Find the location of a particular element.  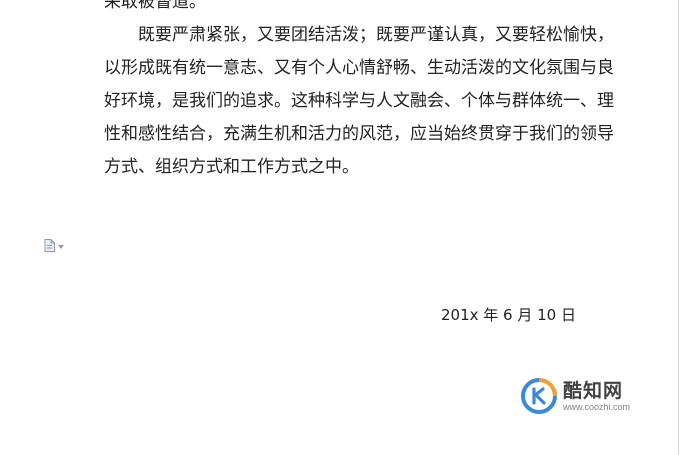

paste-options-button is located at coordinates (54, 245).